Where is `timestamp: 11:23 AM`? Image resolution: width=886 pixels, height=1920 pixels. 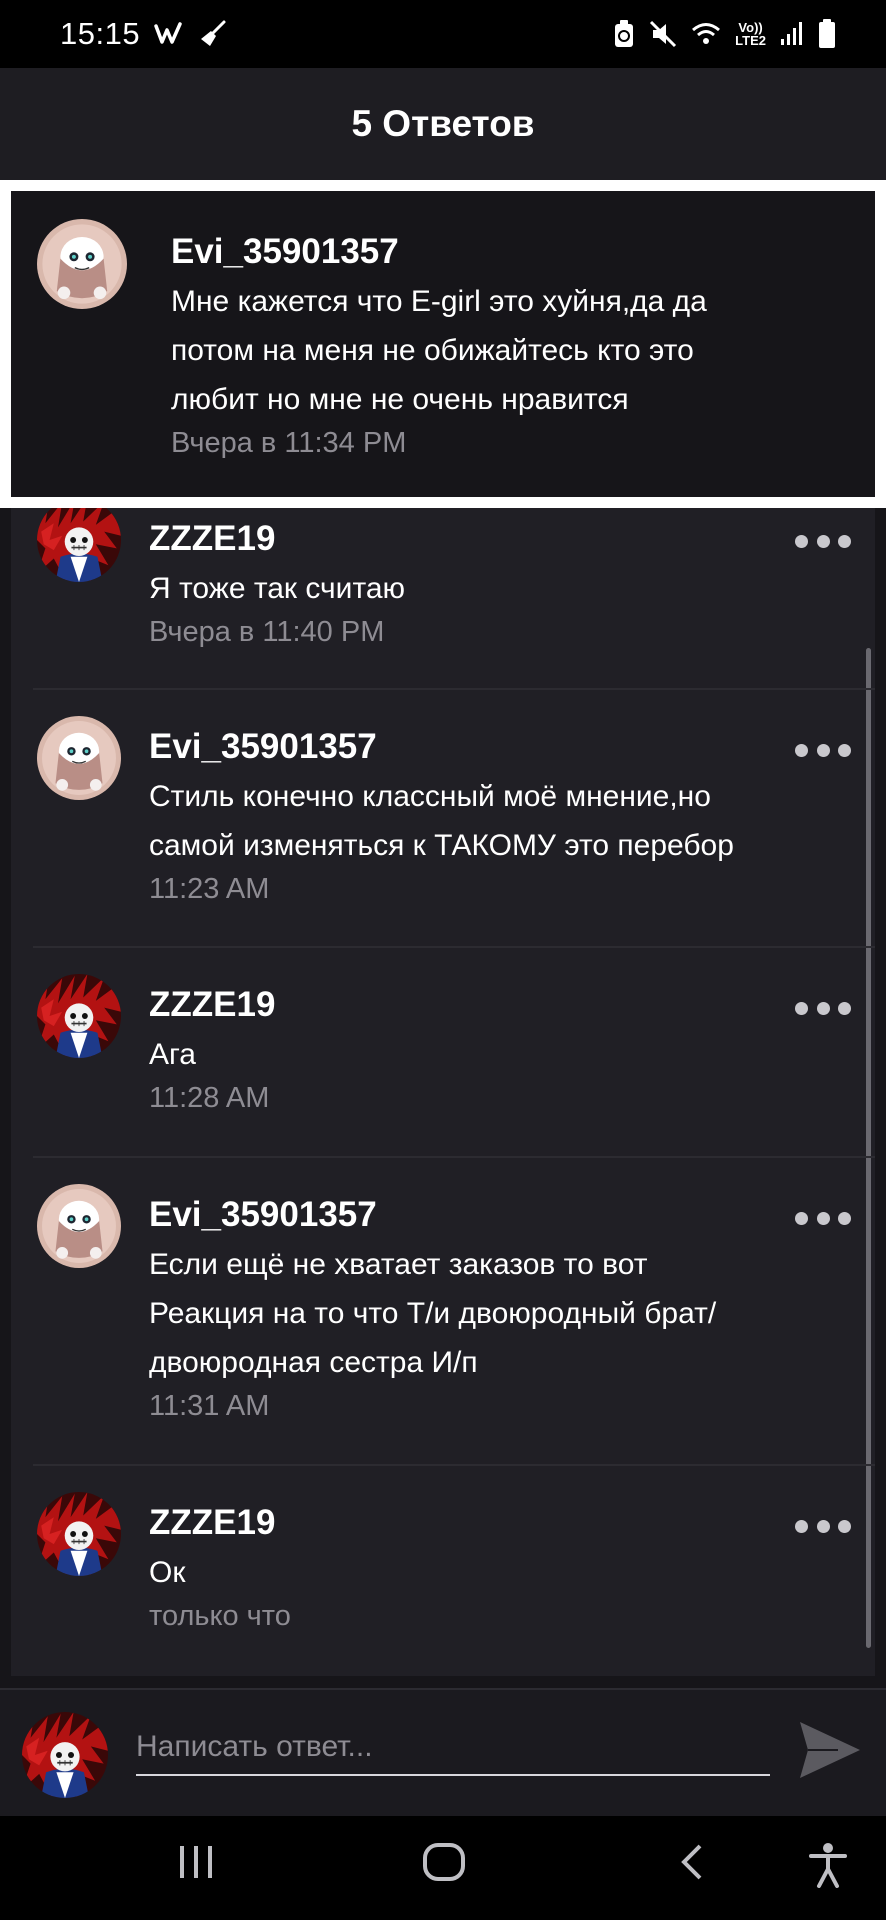 timestamp: 11:23 AM is located at coordinates (209, 889).